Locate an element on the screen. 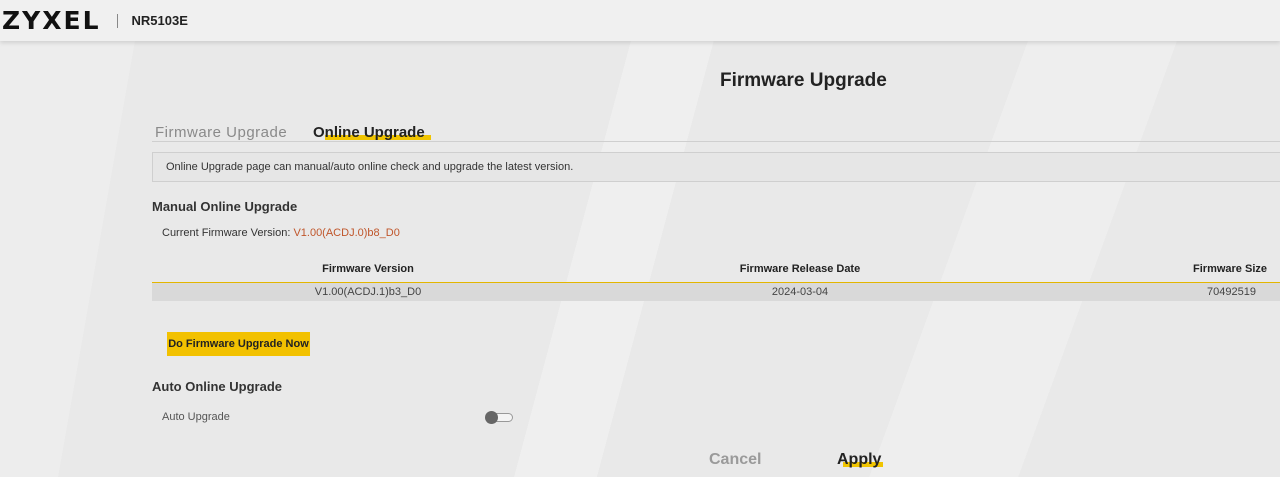  toggle-knob is located at coordinates (491, 417).